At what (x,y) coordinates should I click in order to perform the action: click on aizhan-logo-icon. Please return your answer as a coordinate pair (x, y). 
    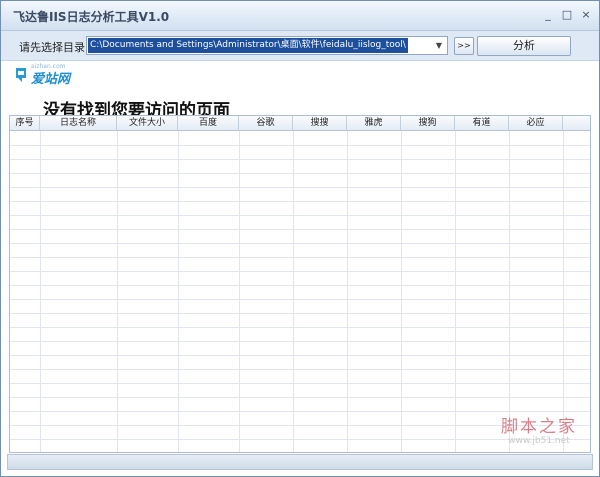
    Looking at the image, I should click on (21, 75).